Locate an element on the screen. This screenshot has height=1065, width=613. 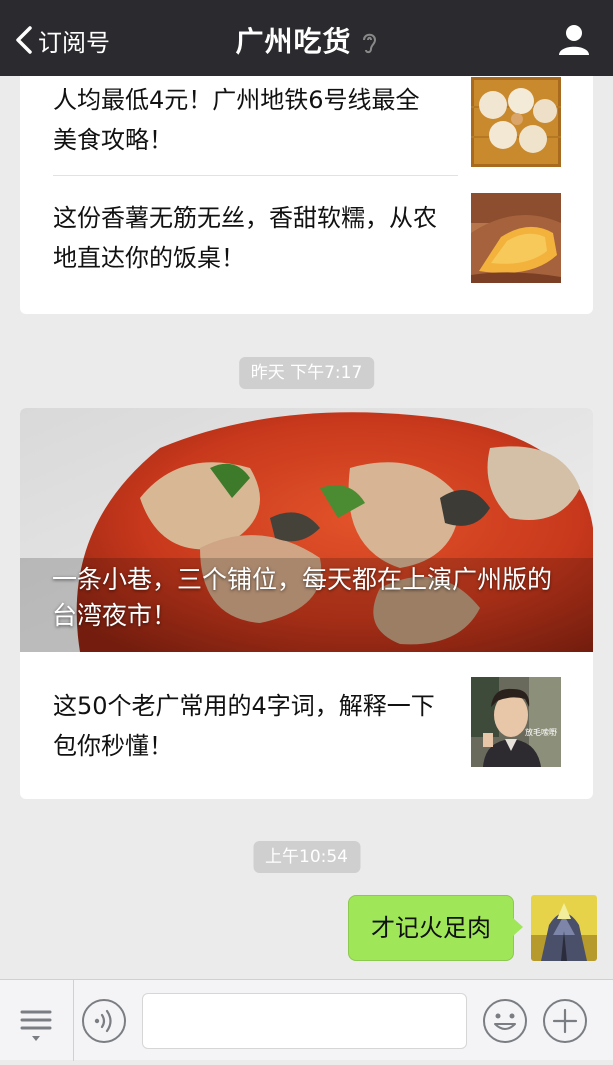
thumb-caption: 放毛嗦嘢 is located at coordinates (541, 732).